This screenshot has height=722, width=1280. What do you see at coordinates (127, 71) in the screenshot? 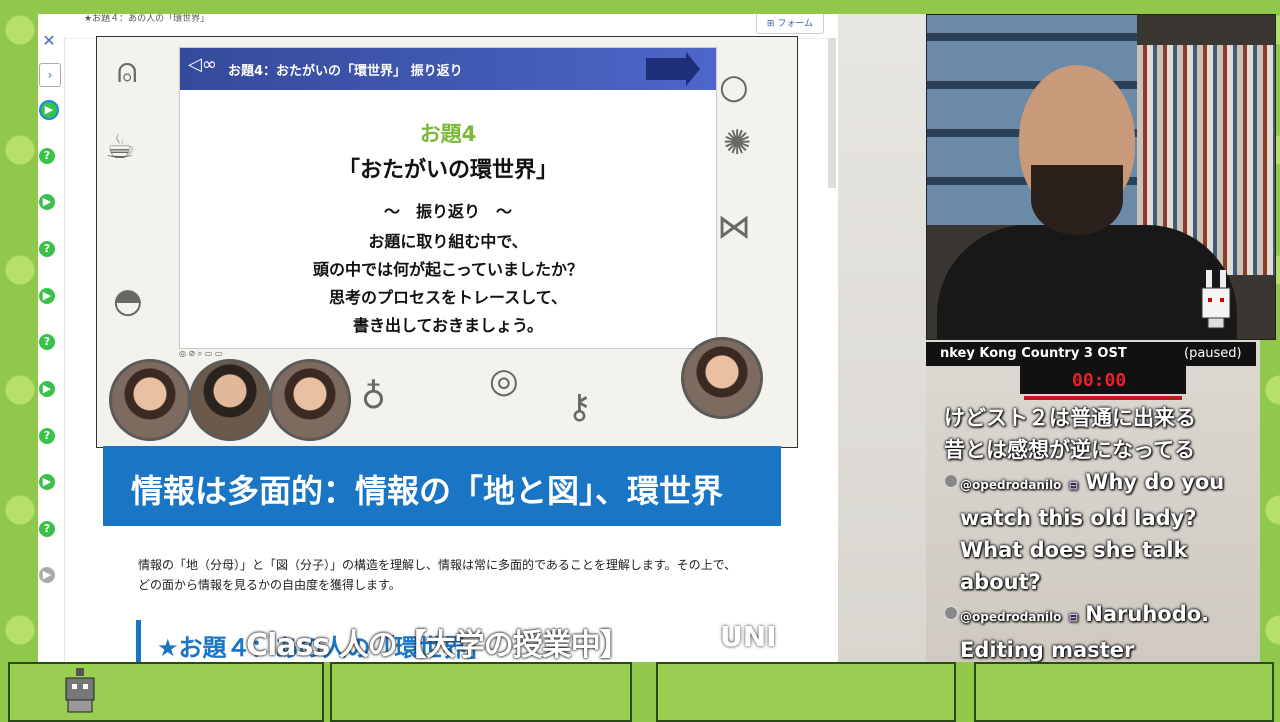
I see `bell-icon: ⍝` at bounding box center [127, 71].